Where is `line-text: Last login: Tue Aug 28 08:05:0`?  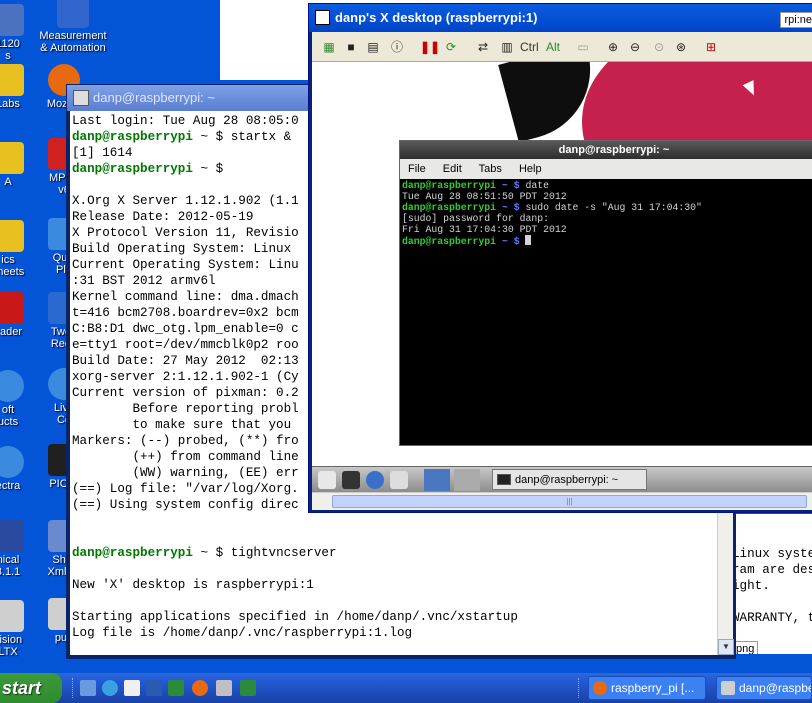
line-text: Last login: Tue Aug 28 08:05:0 is located at coordinates (185, 121).